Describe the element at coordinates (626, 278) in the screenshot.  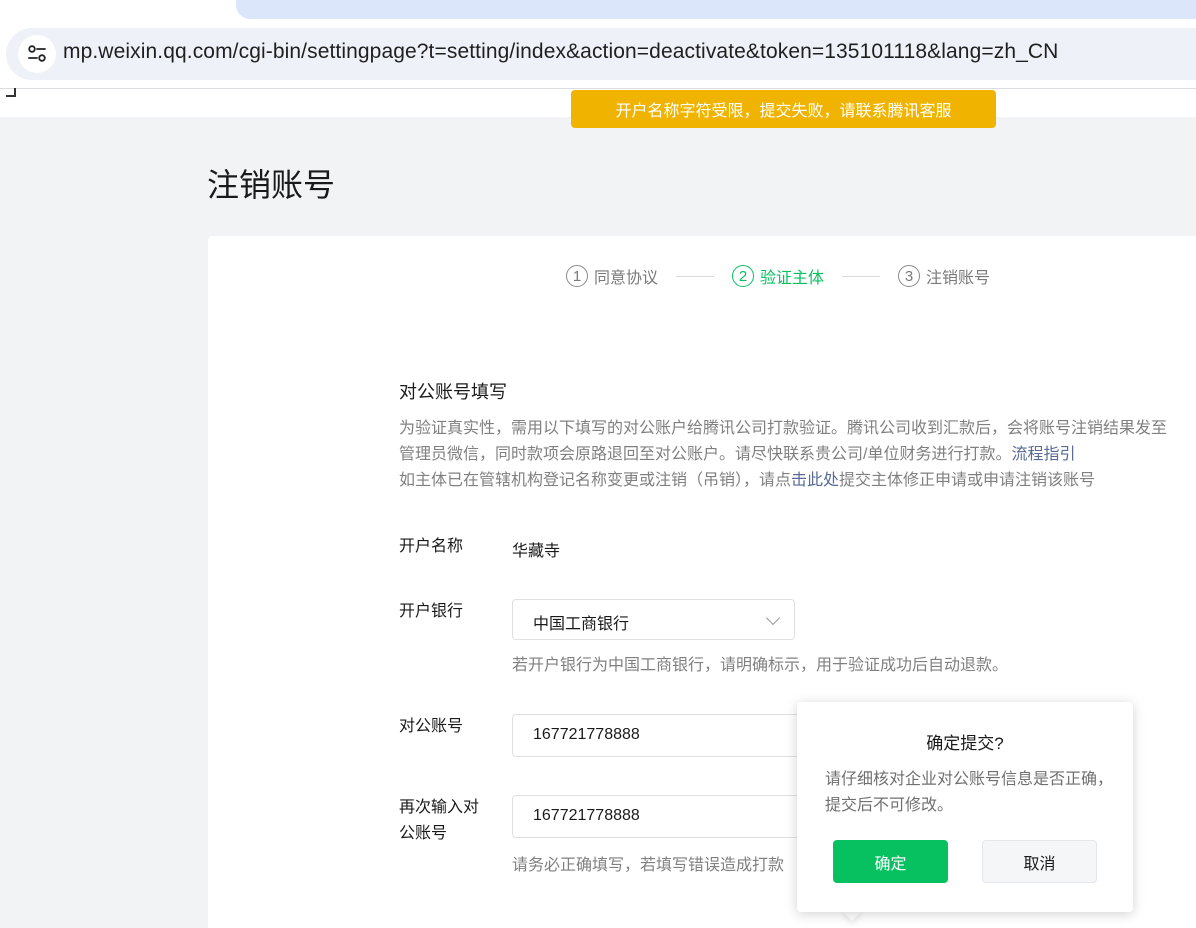
I see `step-label: 同意协议` at that location.